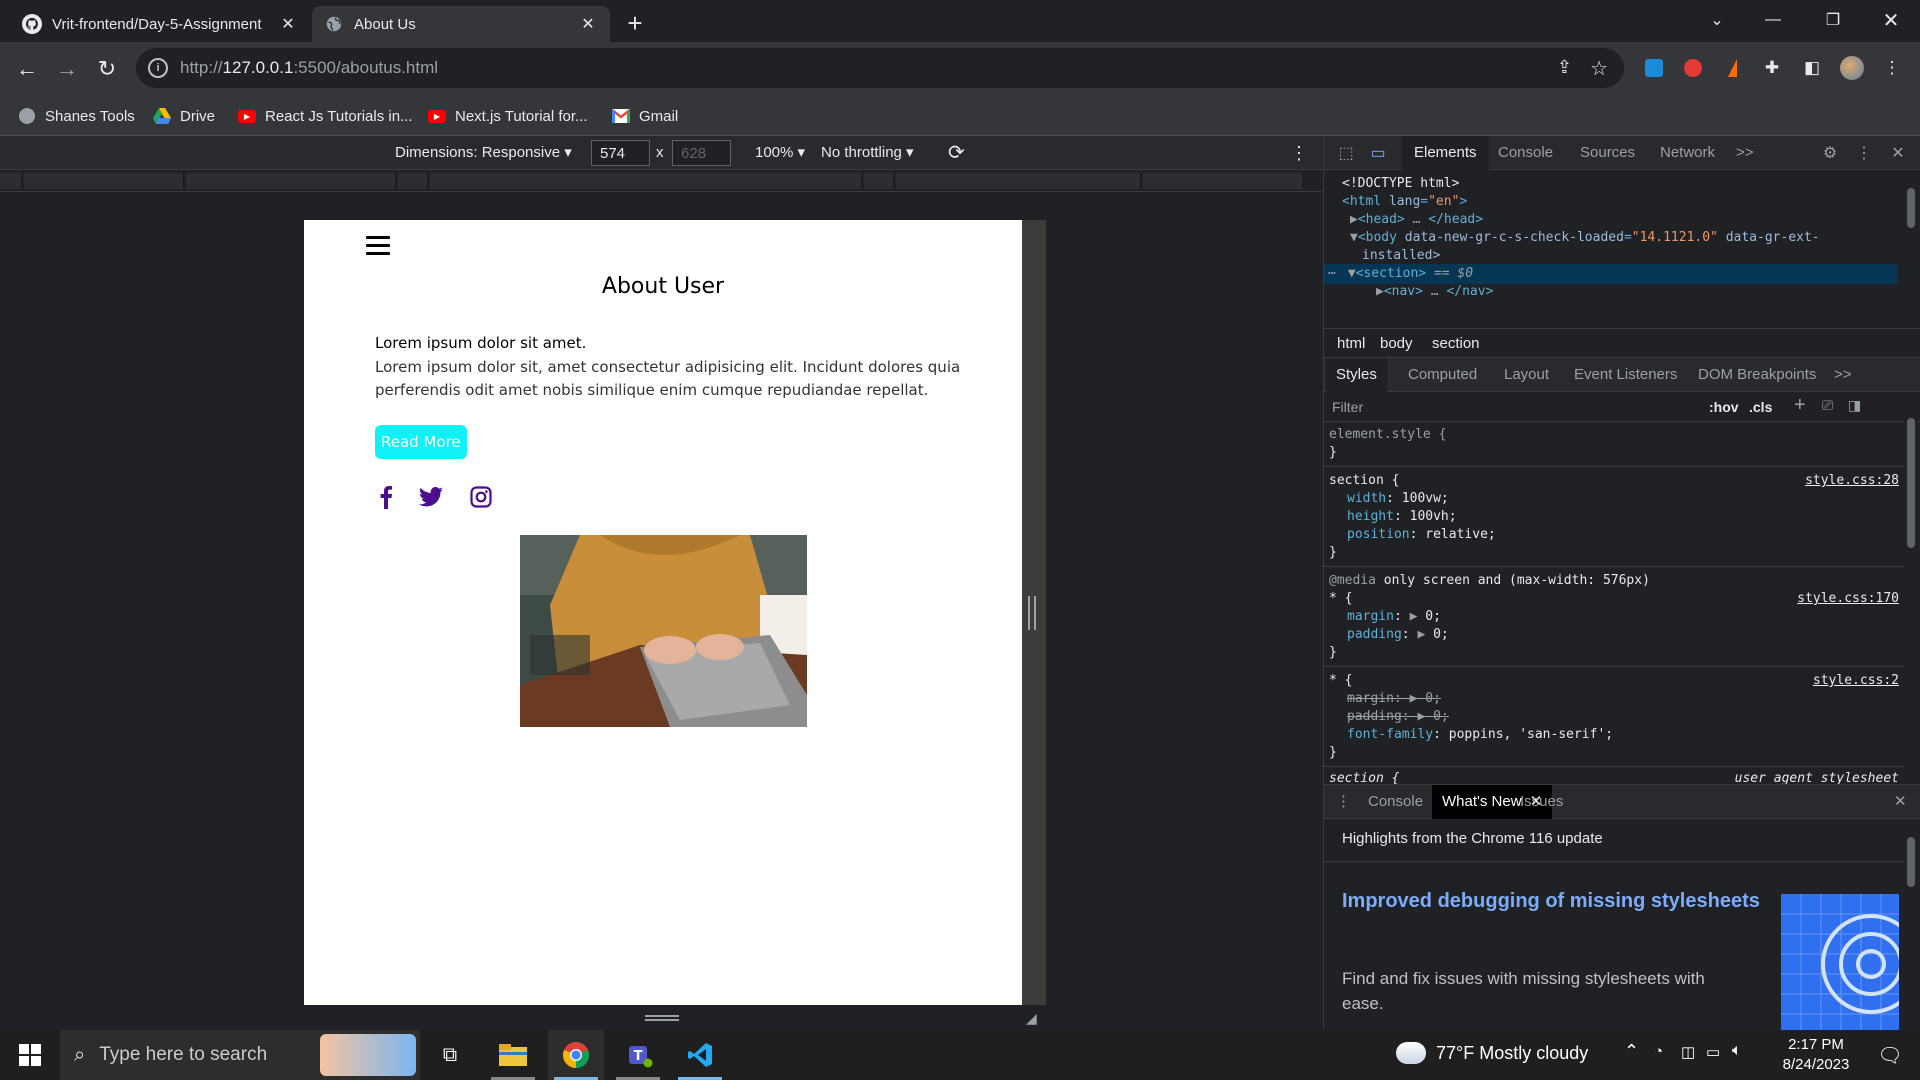 Image resolution: width=1920 pixels, height=1080 pixels. What do you see at coordinates (956, 152) in the screenshot?
I see `rotate-icon: ⟳` at bounding box center [956, 152].